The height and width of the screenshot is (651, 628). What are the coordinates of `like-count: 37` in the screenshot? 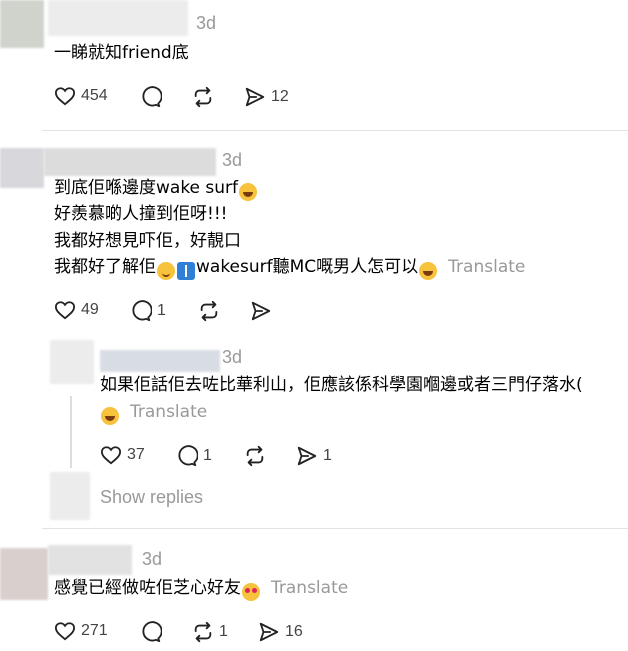 It's located at (136, 454).